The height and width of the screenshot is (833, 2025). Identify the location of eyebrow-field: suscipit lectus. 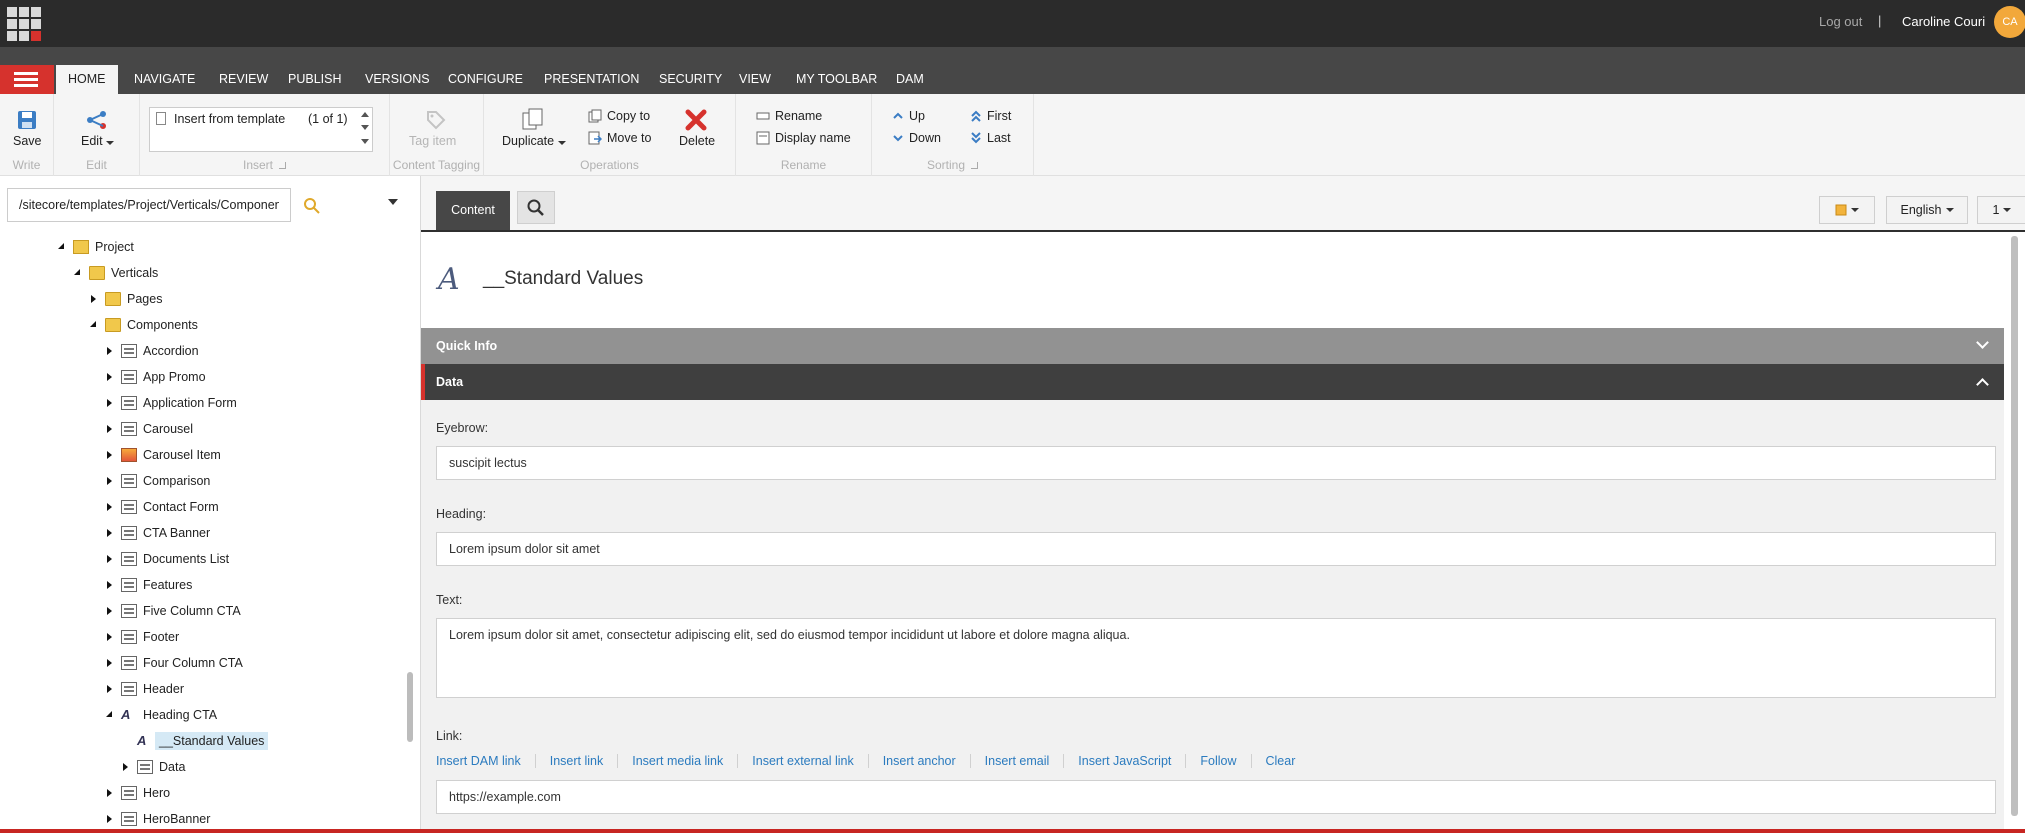
(1216, 463).